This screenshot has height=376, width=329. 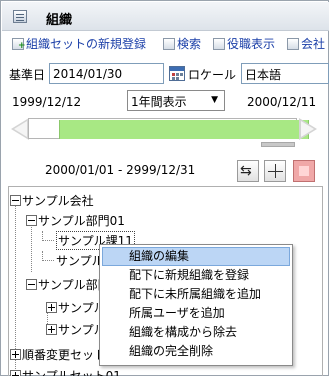 I want to click on locale-label: ロケール, so click(x=212, y=75).